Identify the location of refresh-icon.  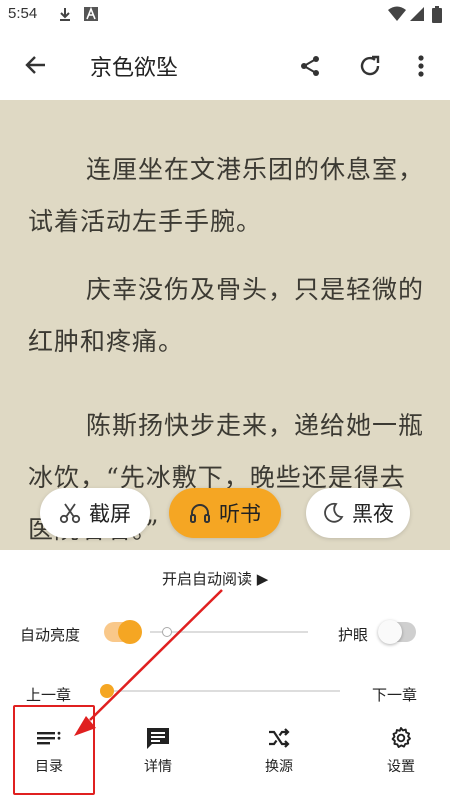
(370, 66).